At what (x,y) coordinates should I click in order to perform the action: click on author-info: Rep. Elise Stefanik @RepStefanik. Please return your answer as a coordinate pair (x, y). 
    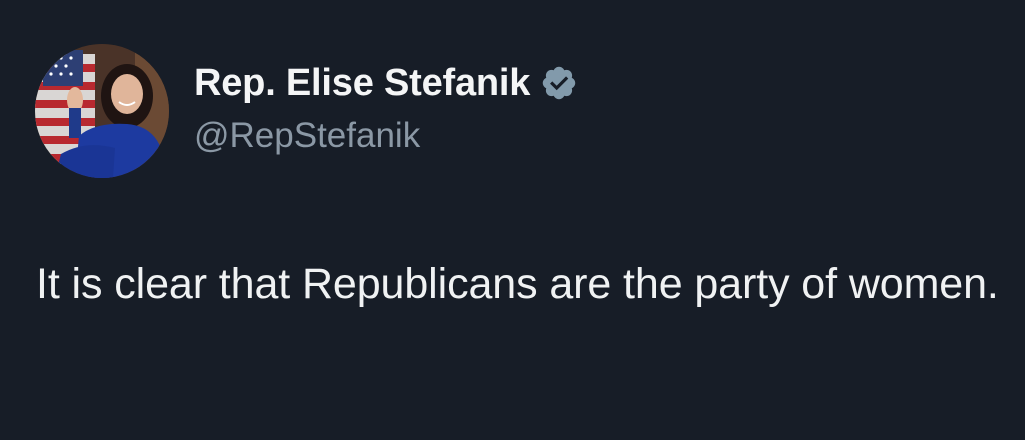
    Looking at the image, I should click on (386, 107).